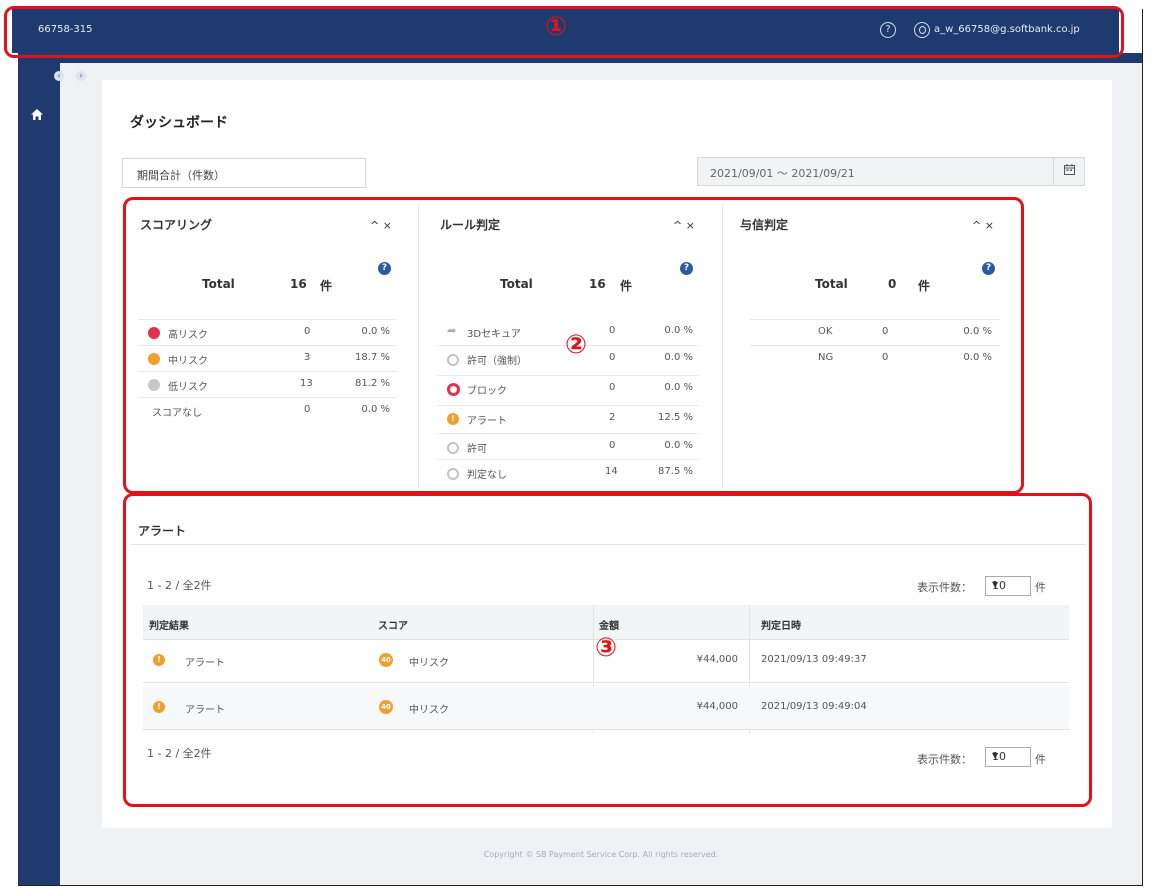  Describe the element at coordinates (141, 171) in the screenshot. I see `chevron-down-icon: ⌄` at that location.